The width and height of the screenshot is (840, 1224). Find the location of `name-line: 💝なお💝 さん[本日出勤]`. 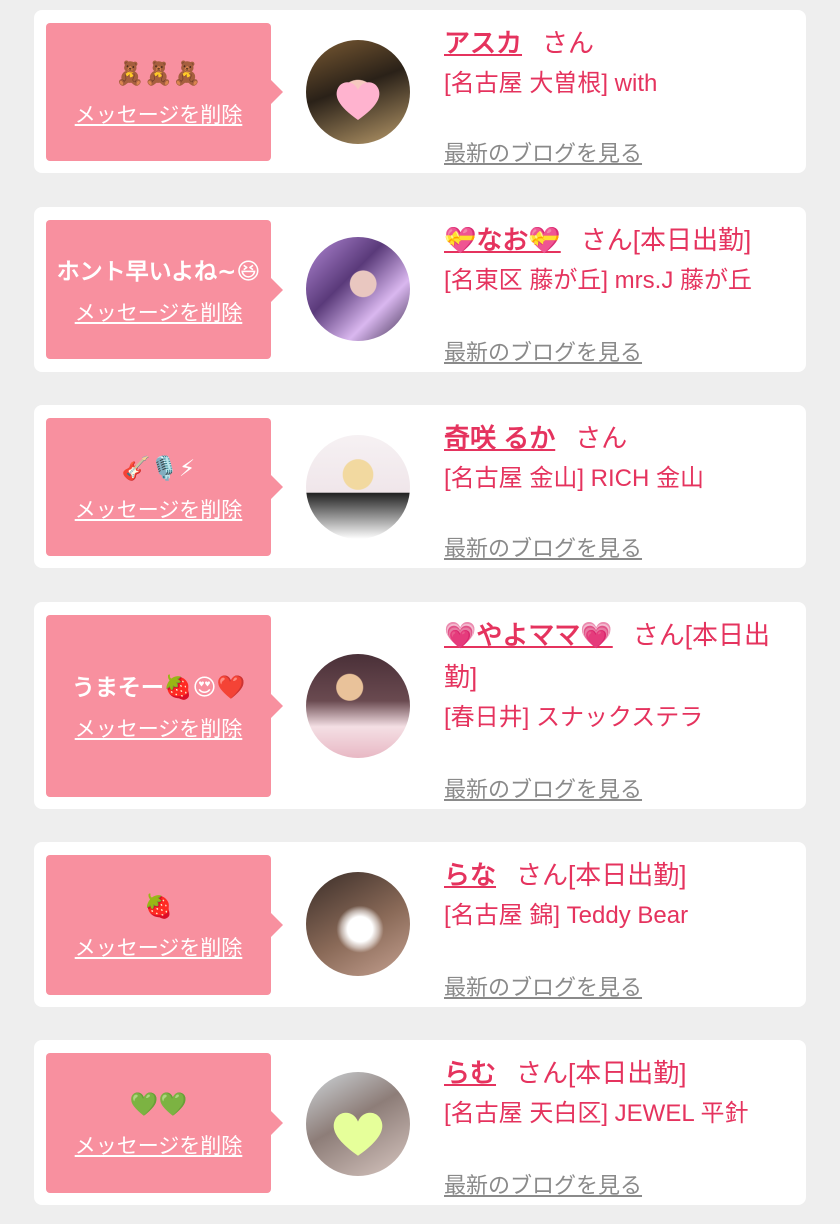

name-line: 💝なお💝 さん[本日出勤] is located at coordinates (620, 240).